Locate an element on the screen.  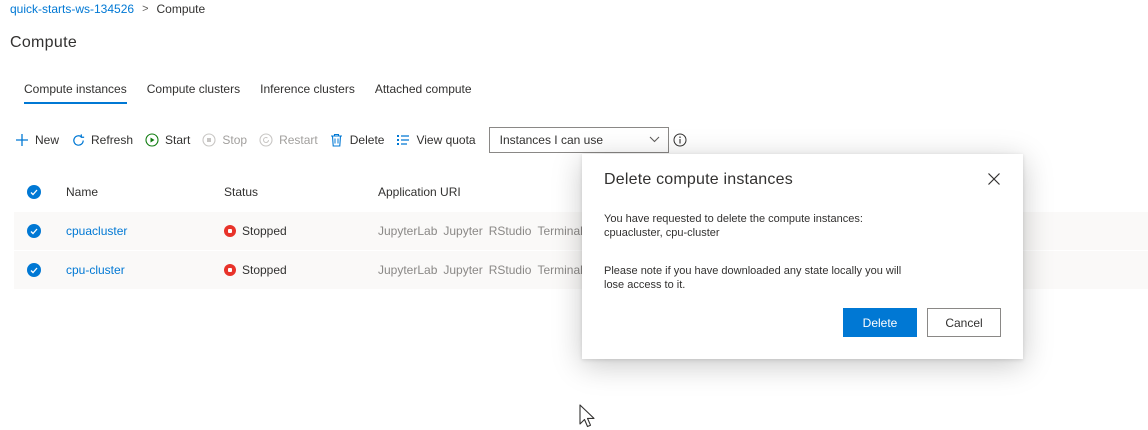
cancel-button: Cancel is located at coordinates (964, 322).